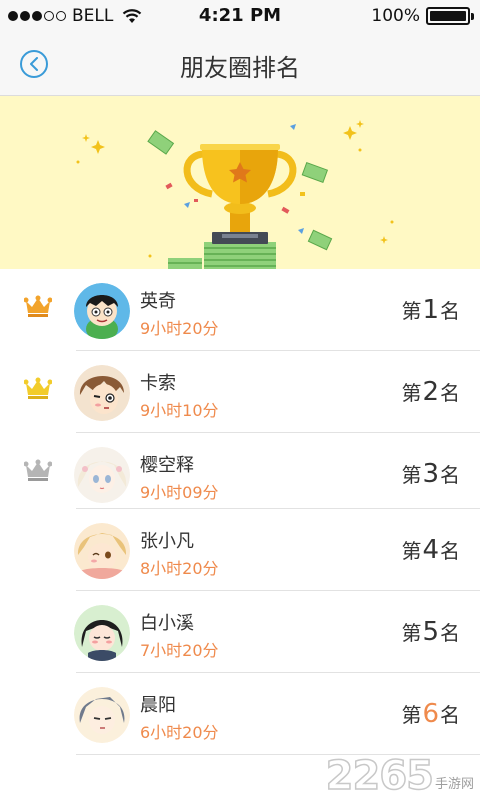  What do you see at coordinates (158, 383) in the screenshot?
I see `player-name: 卡索` at bounding box center [158, 383].